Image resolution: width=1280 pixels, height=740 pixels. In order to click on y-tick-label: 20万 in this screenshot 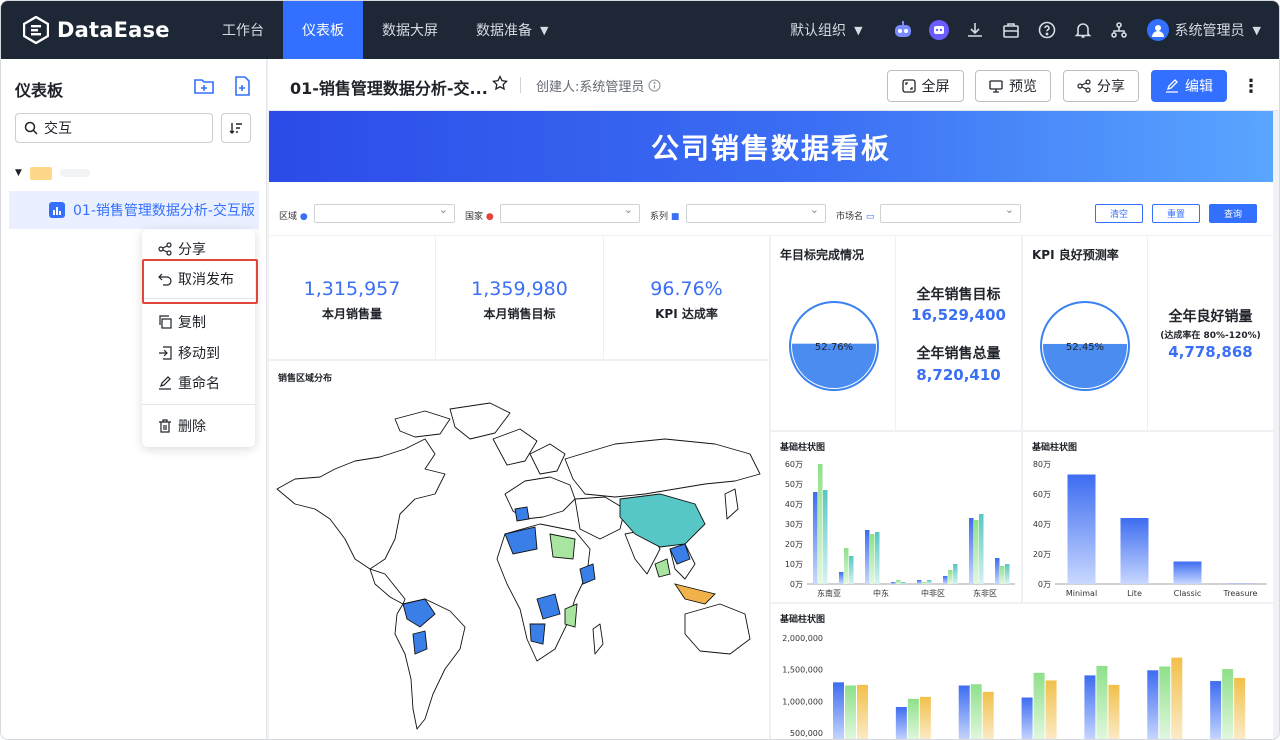, I will do `click(794, 544)`.